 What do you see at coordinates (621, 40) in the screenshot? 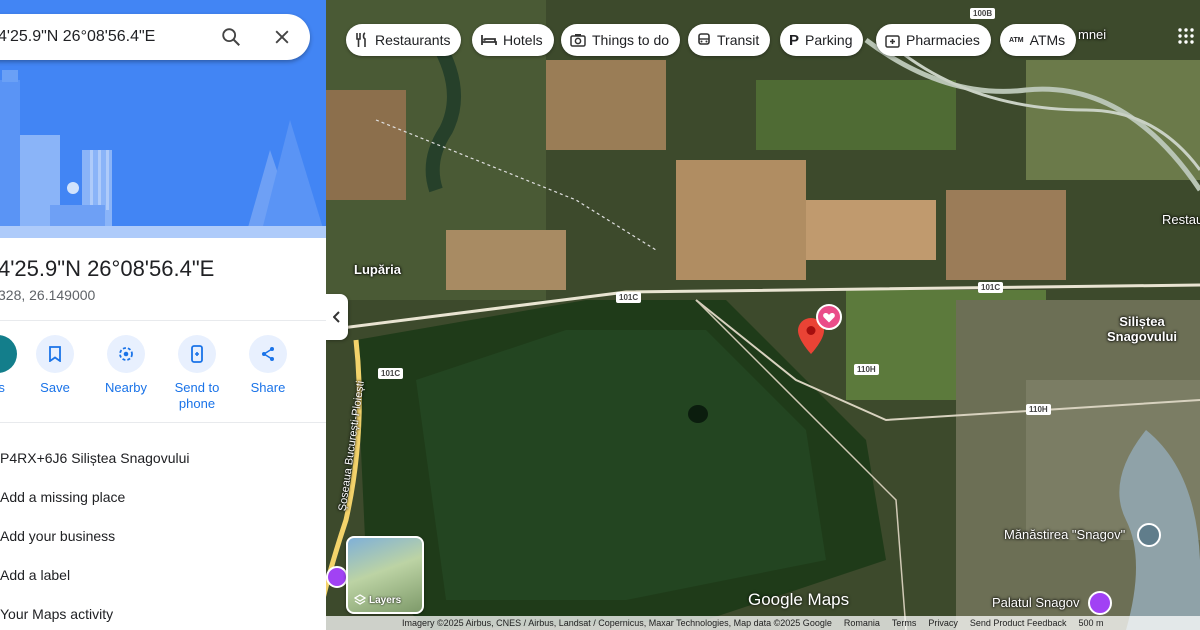
I see `chip-things-to-do: Things to do` at bounding box center [621, 40].